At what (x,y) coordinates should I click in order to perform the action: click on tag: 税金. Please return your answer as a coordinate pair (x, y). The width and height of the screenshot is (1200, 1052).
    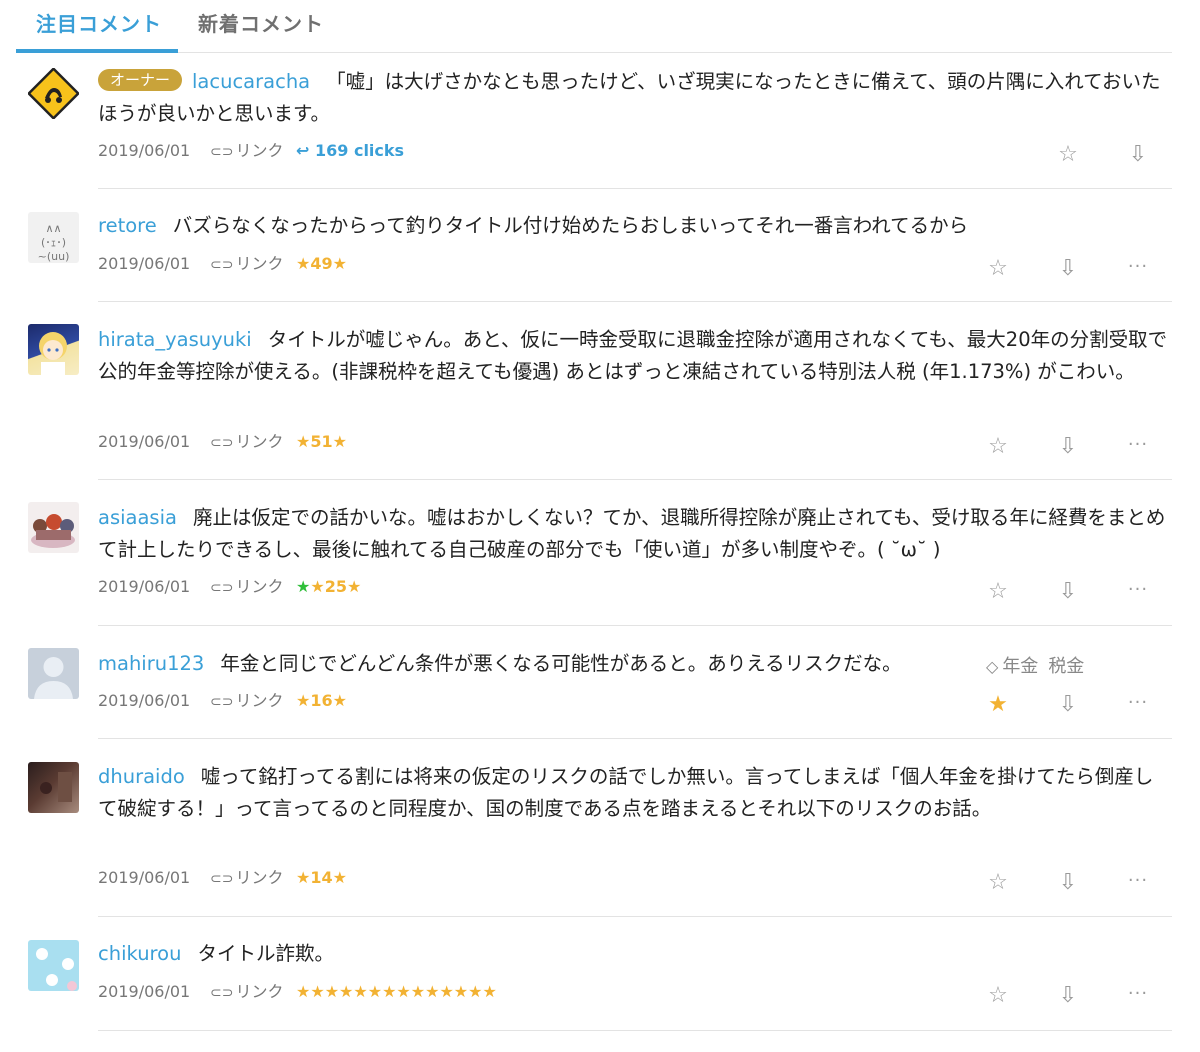
    Looking at the image, I should click on (1066, 666).